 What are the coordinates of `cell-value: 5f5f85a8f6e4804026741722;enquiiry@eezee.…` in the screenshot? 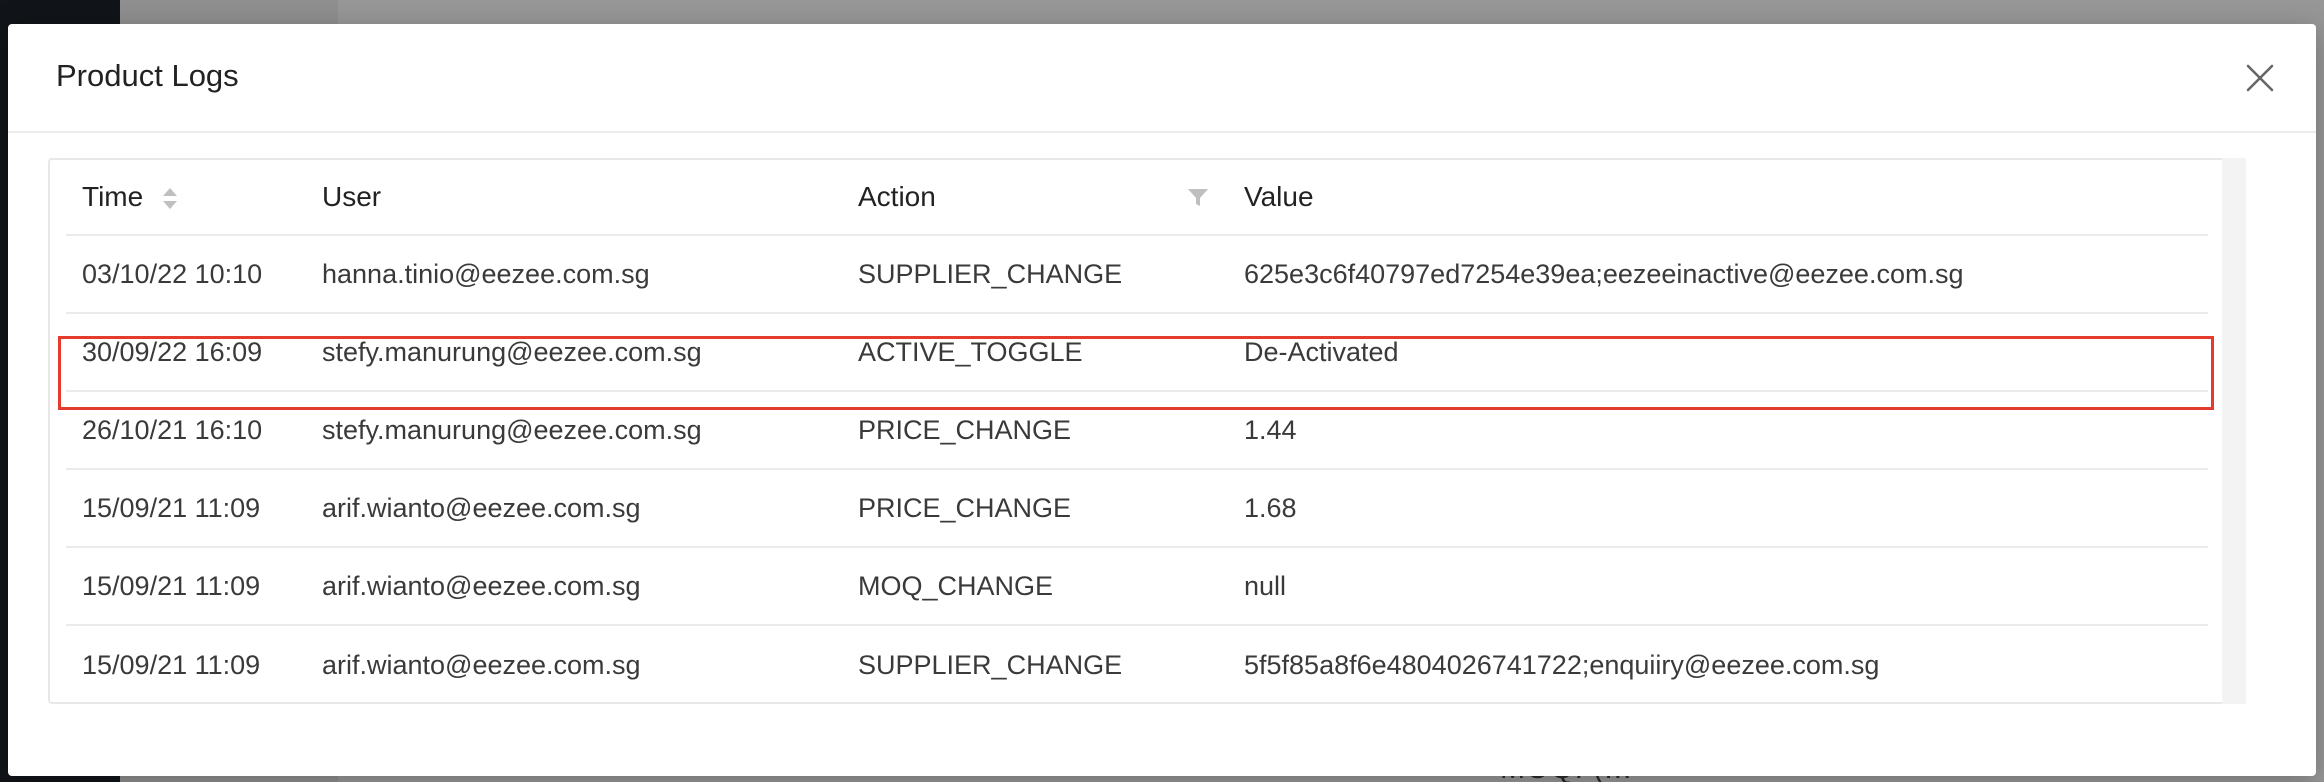 It's located at (1562, 664).